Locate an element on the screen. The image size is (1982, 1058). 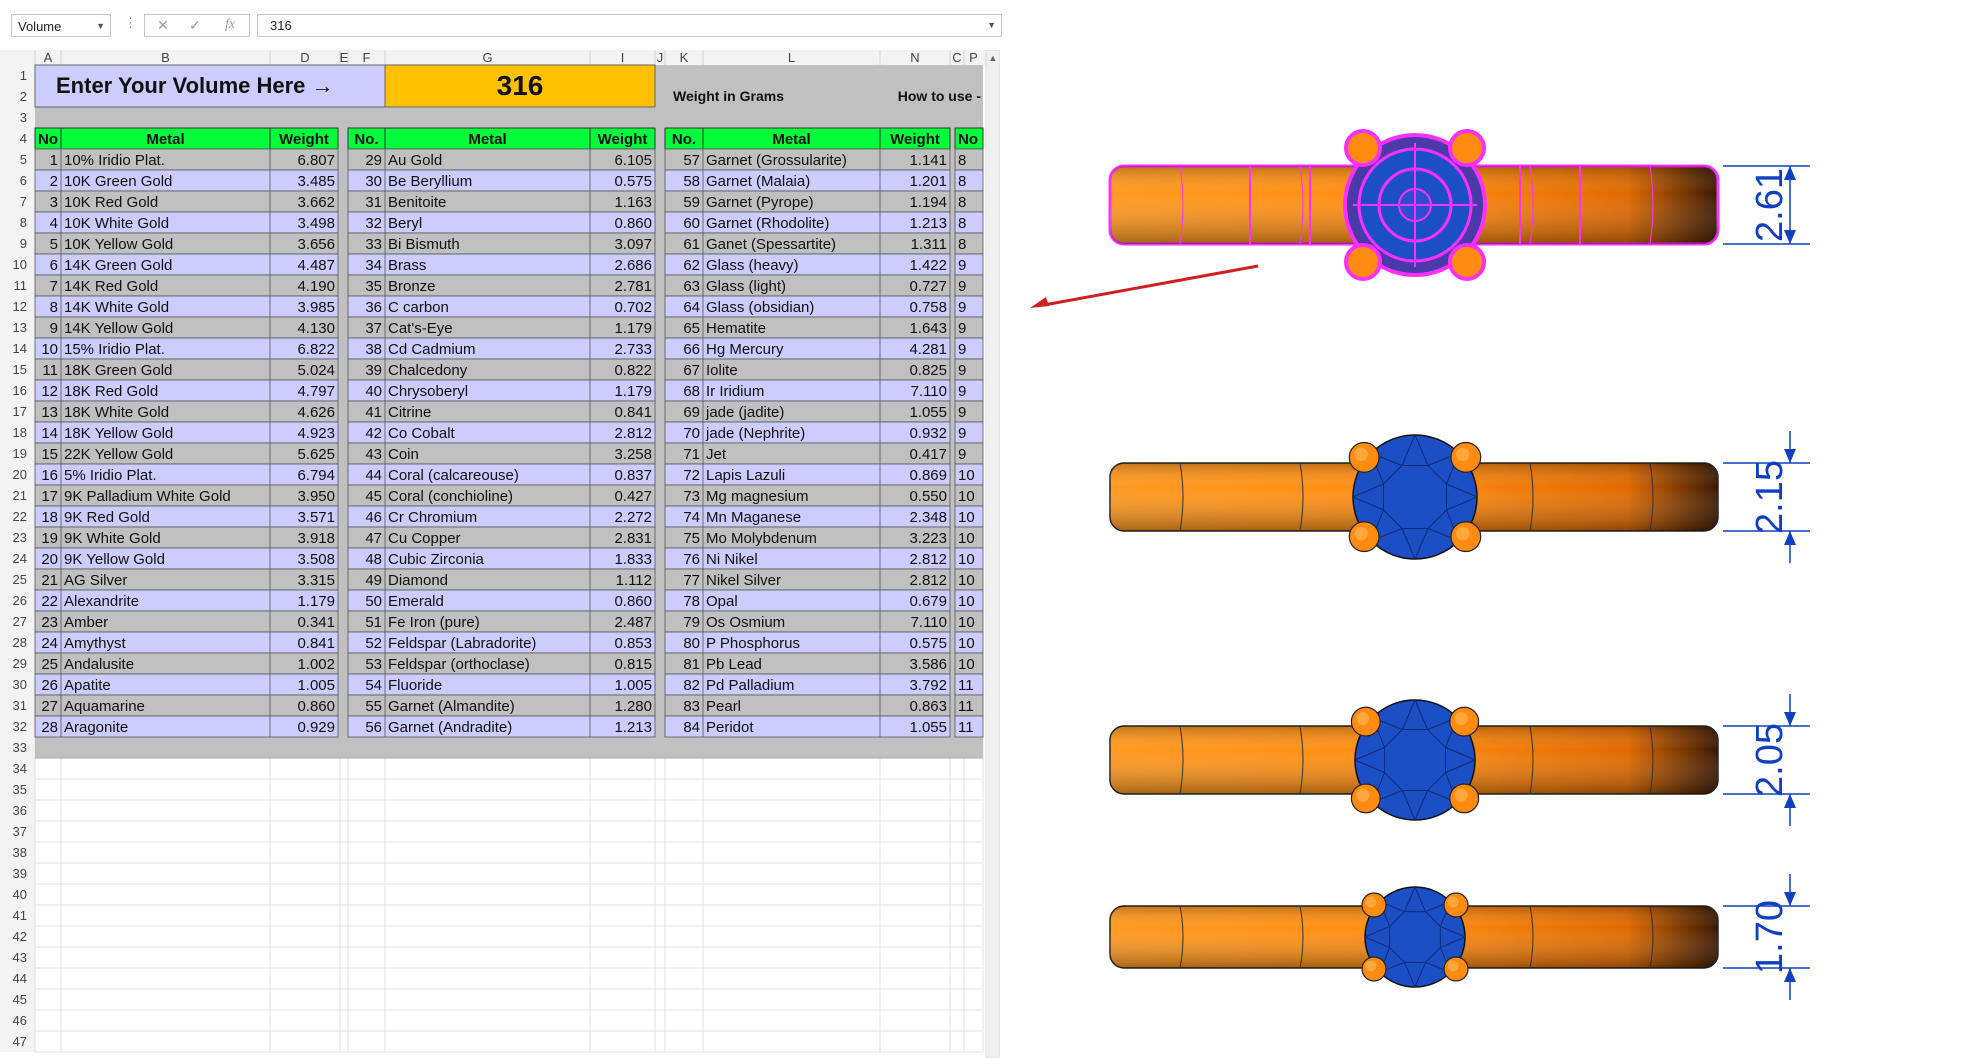
cell-weight: 0.702 is located at coordinates (633, 307).